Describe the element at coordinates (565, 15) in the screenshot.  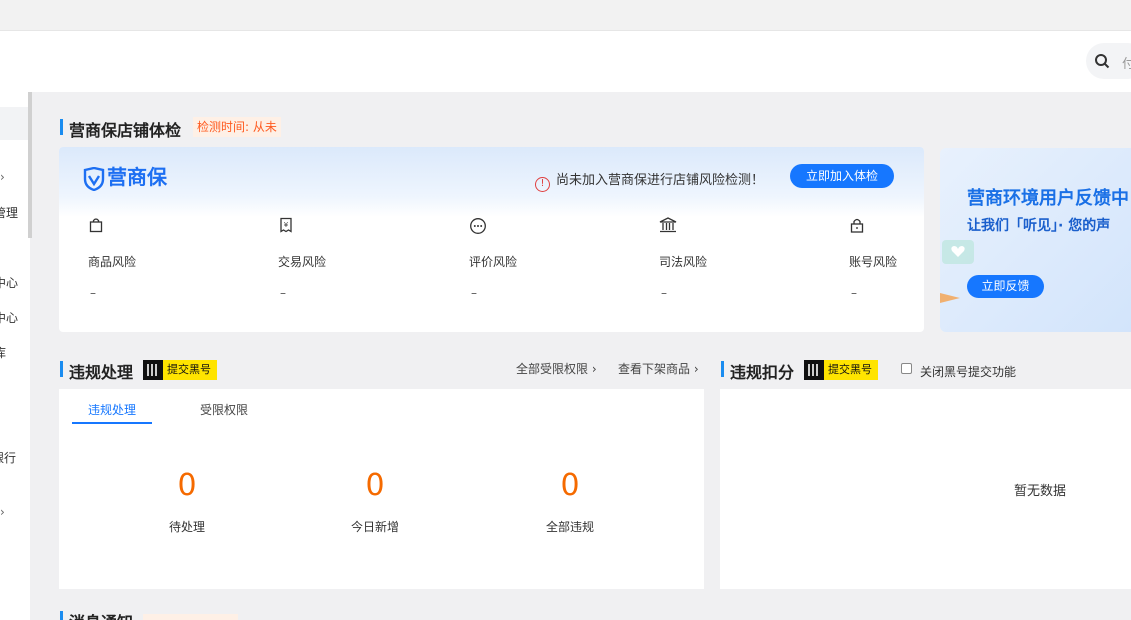
I see `top-strip` at that location.